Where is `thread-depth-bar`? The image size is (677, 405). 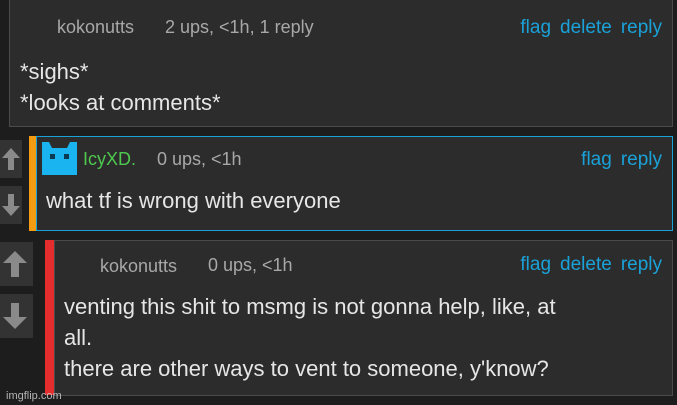
thread-depth-bar is located at coordinates (49, 317).